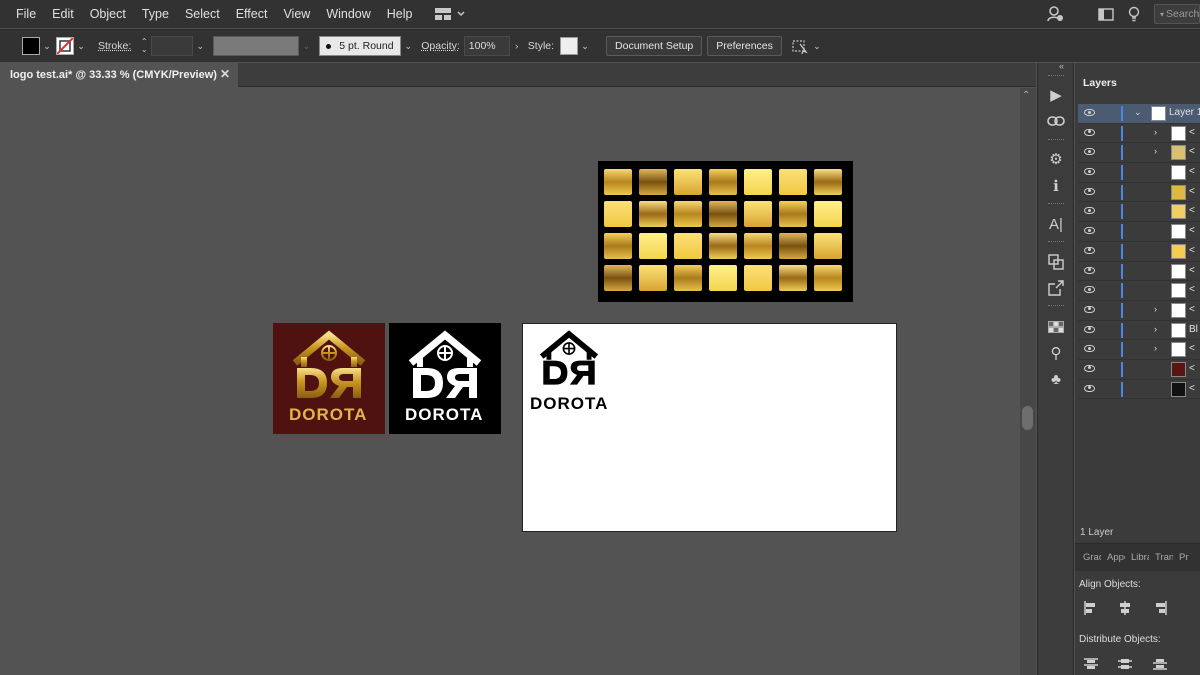 The image size is (1200, 675). I want to click on fill-dropdown: ⌄, so click(47, 46).